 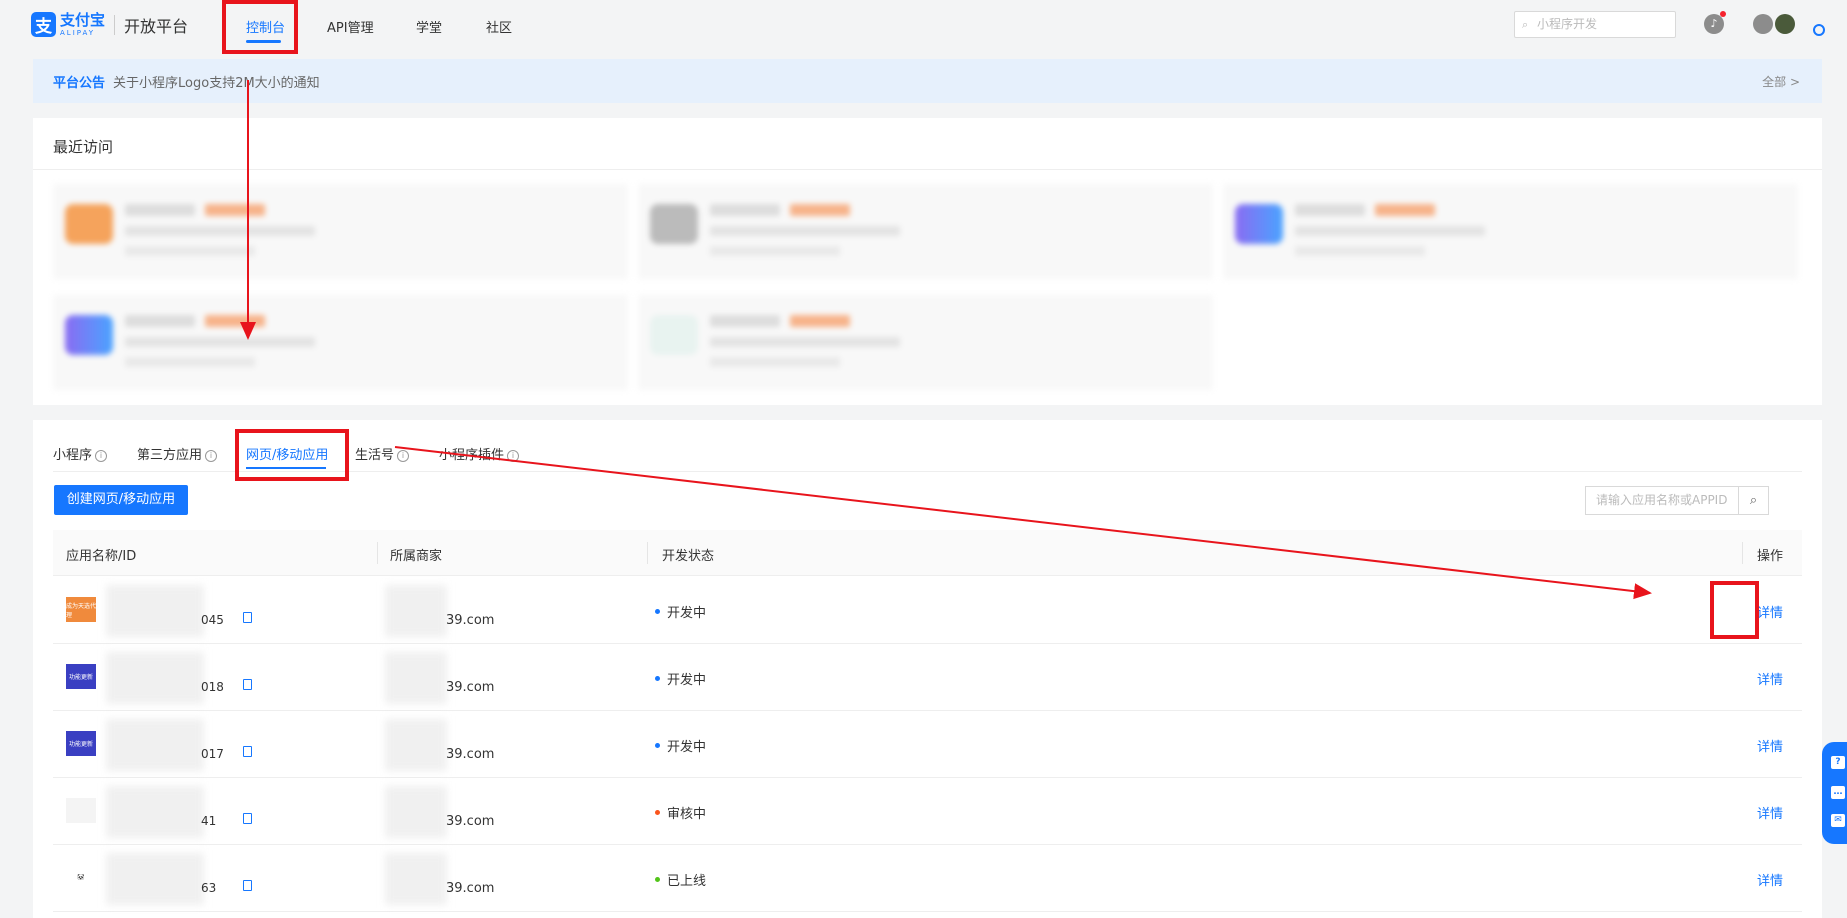 I want to click on nav-api-management: API管理, so click(x=350, y=26).